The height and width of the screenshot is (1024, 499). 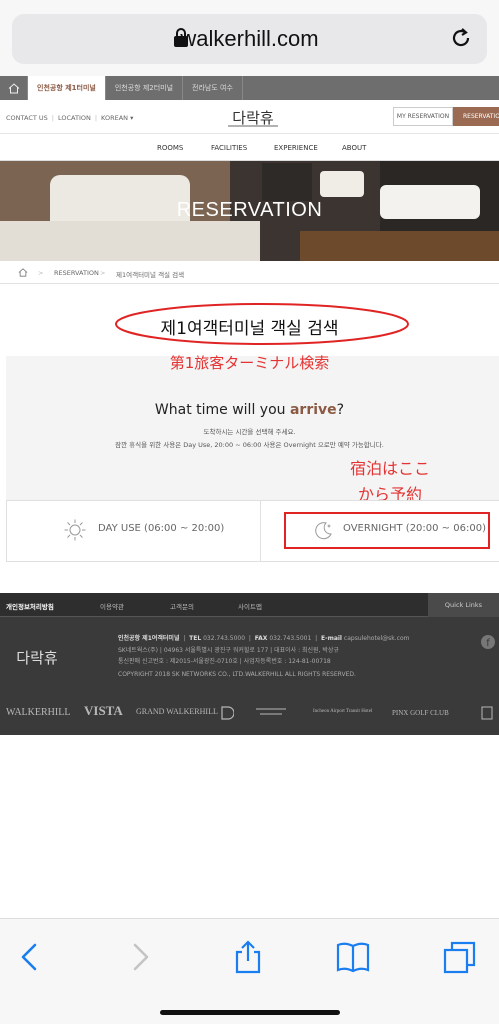 What do you see at coordinates (145, 88) in the screenshot?
I see `tab-terminal-2: 인천공항 제2터미널` at bounding box center [145, 88].